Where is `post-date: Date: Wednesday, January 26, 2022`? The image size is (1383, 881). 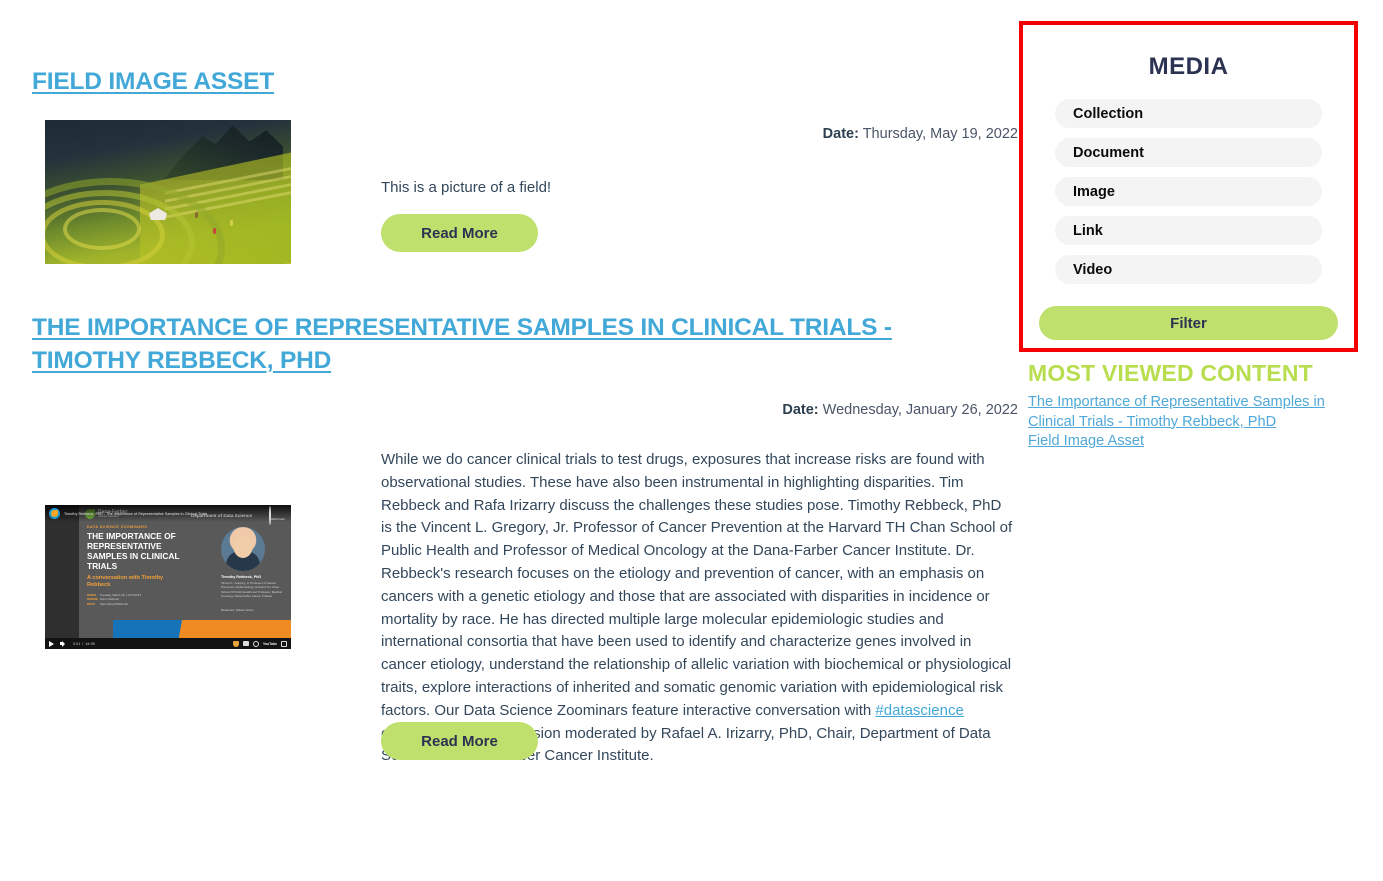
post-date: Date: Wednesday, January 26, 2022 is located at coordinates (900, 410).